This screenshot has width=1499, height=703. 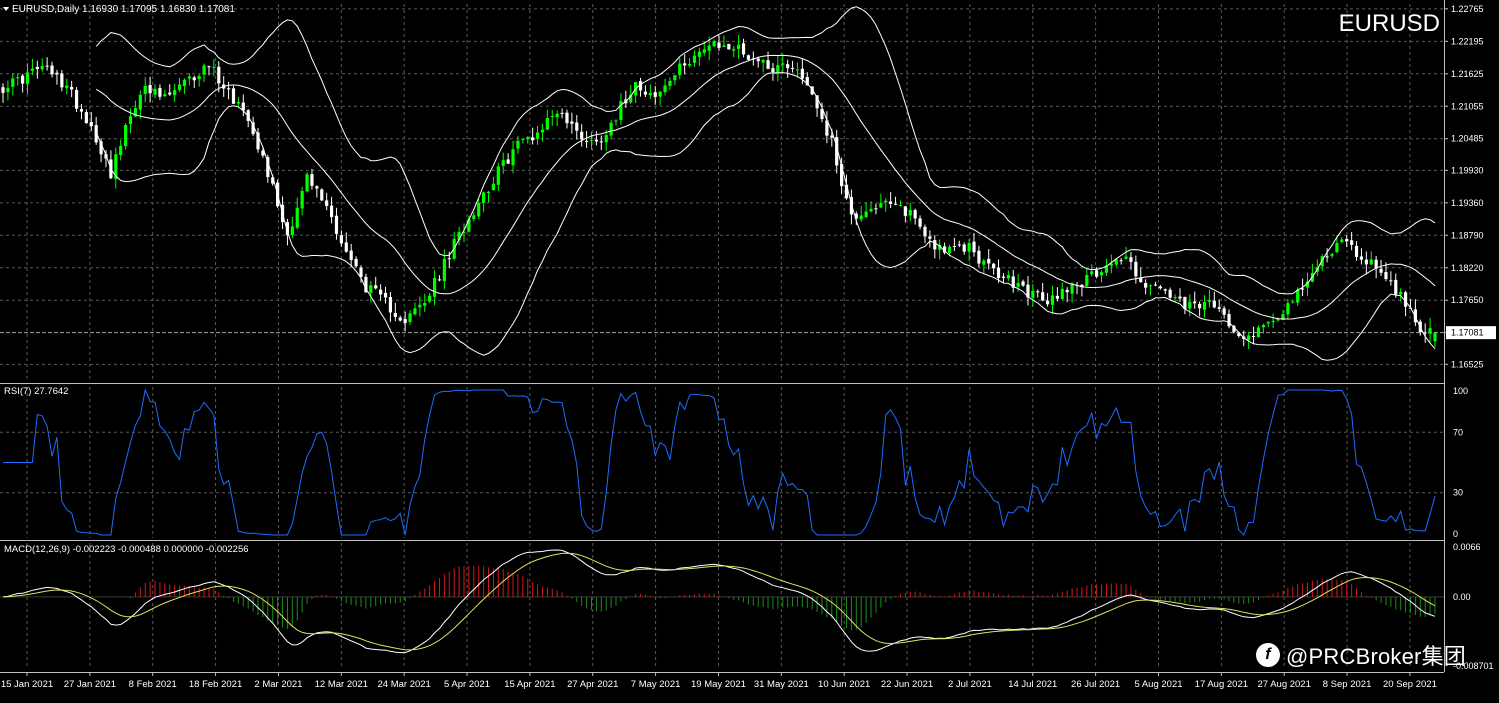 I want to click on x-tick-label: 8 Feb 2021, so click(x=153, y=684).